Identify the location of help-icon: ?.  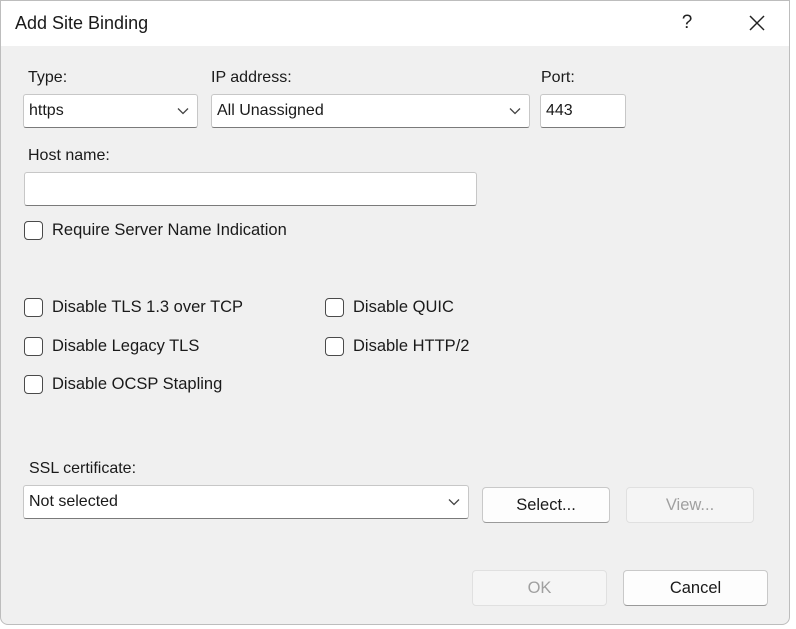
(687, 22).